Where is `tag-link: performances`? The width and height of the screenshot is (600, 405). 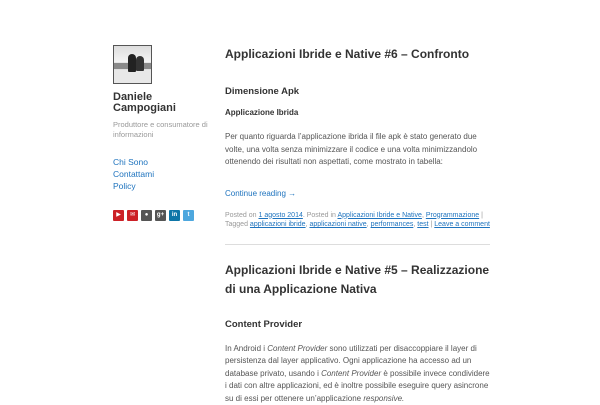 tag-link: performances is located at coordinates (392, 224).